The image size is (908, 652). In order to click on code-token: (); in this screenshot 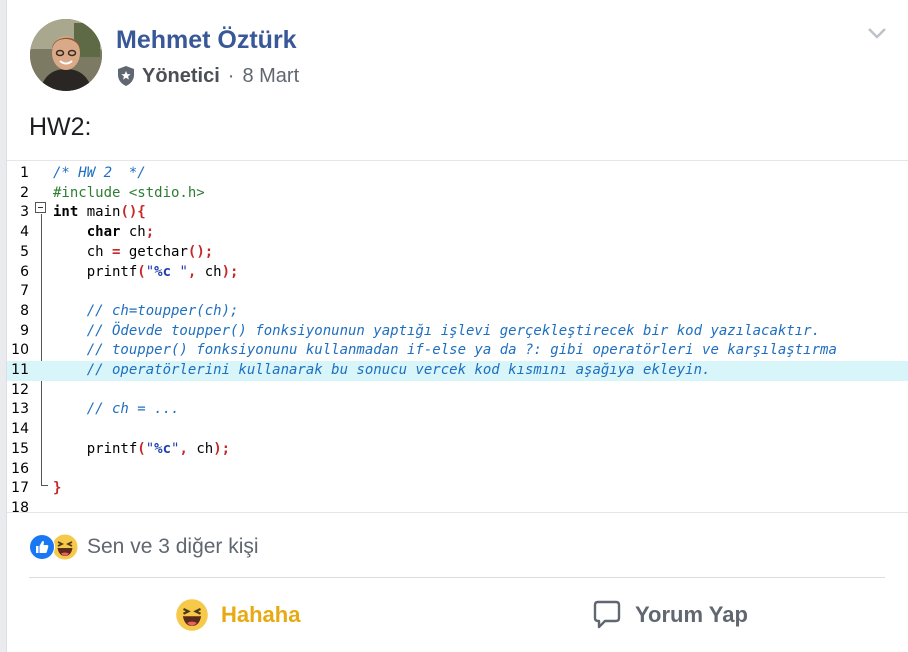, I will do `click(200, 251)`.